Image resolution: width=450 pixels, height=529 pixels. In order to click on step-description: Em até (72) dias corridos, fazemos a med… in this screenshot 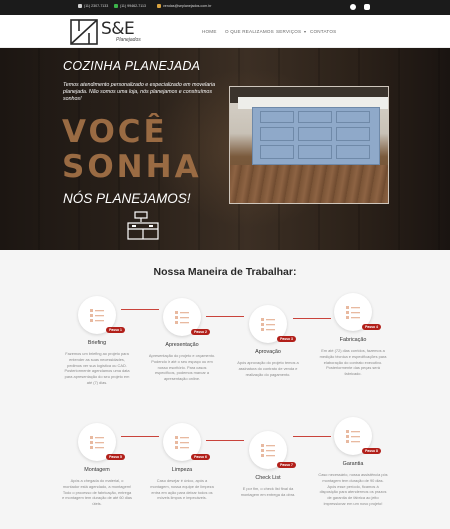, I will do `click(353, 362)`.